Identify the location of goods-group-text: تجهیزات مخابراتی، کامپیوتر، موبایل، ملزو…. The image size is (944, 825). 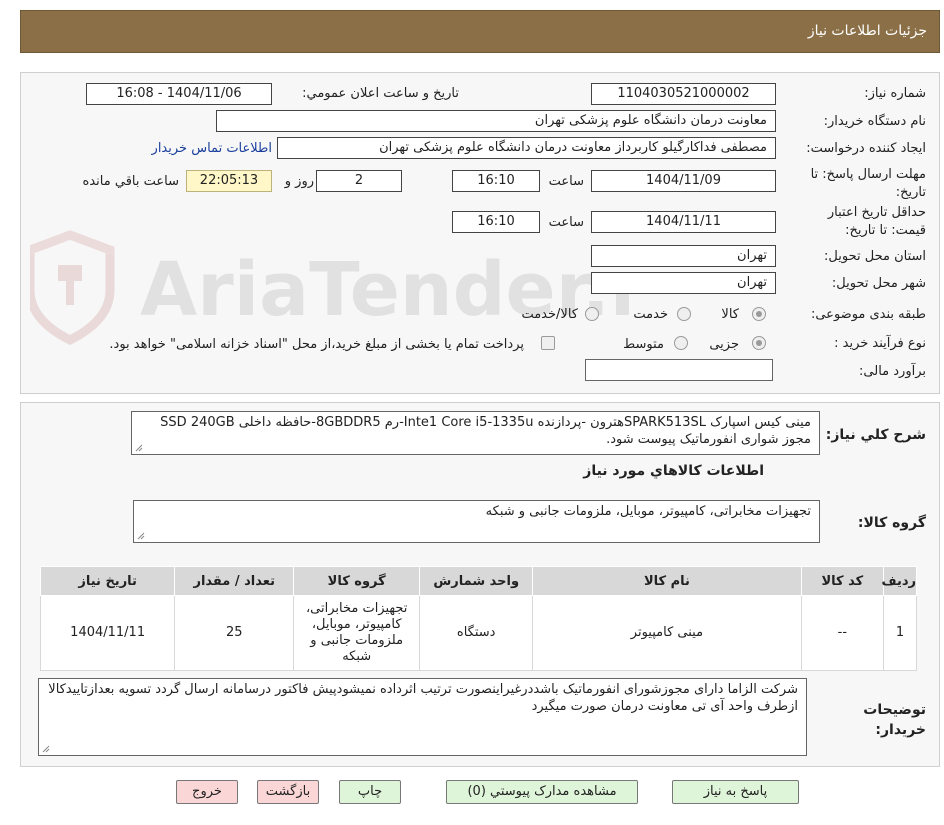
(648, 511).